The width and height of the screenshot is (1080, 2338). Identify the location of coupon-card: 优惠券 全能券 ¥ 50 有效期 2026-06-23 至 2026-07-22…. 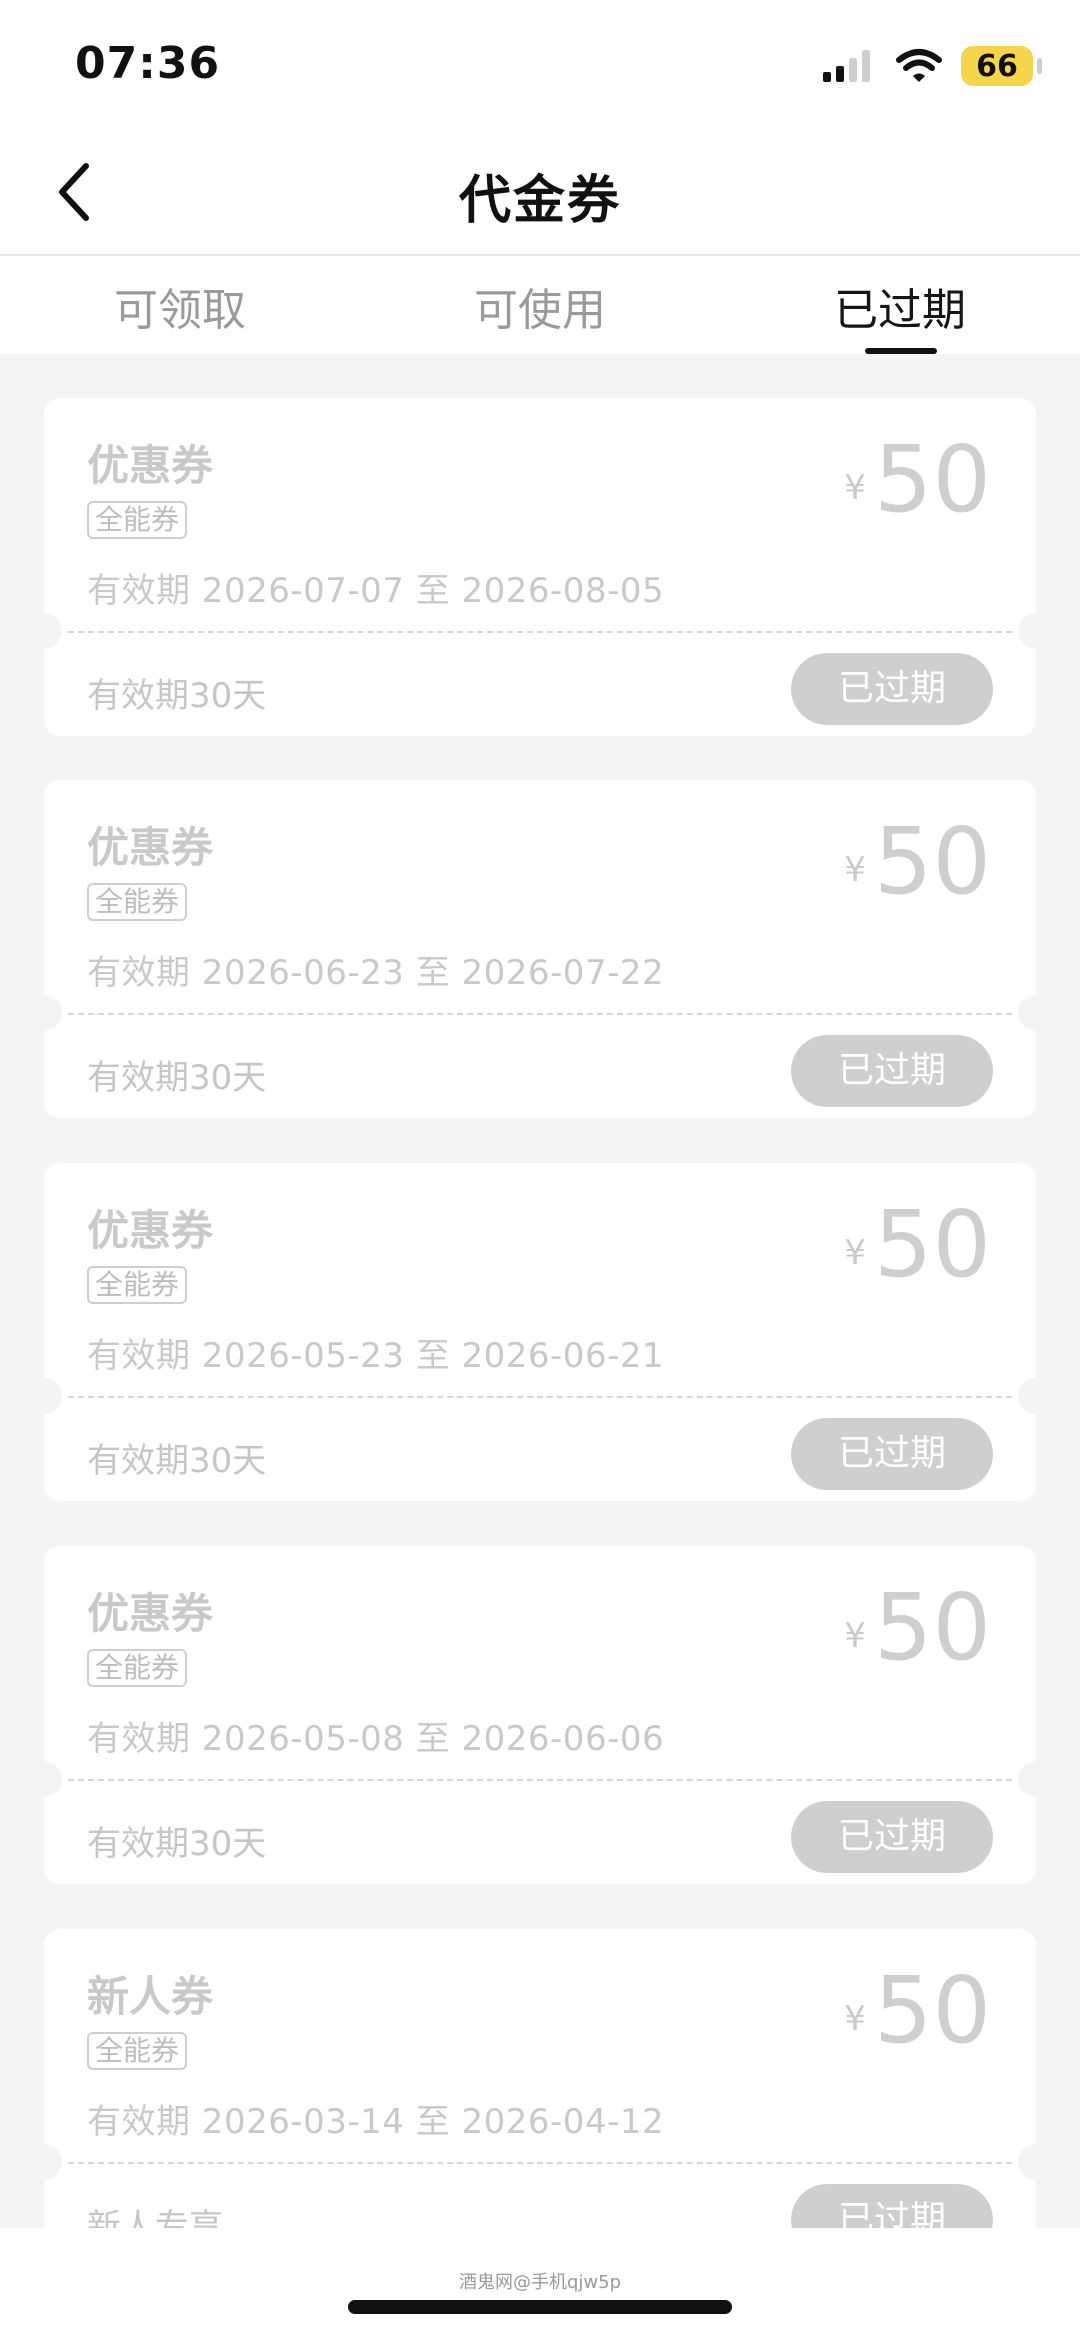
(540, 949).